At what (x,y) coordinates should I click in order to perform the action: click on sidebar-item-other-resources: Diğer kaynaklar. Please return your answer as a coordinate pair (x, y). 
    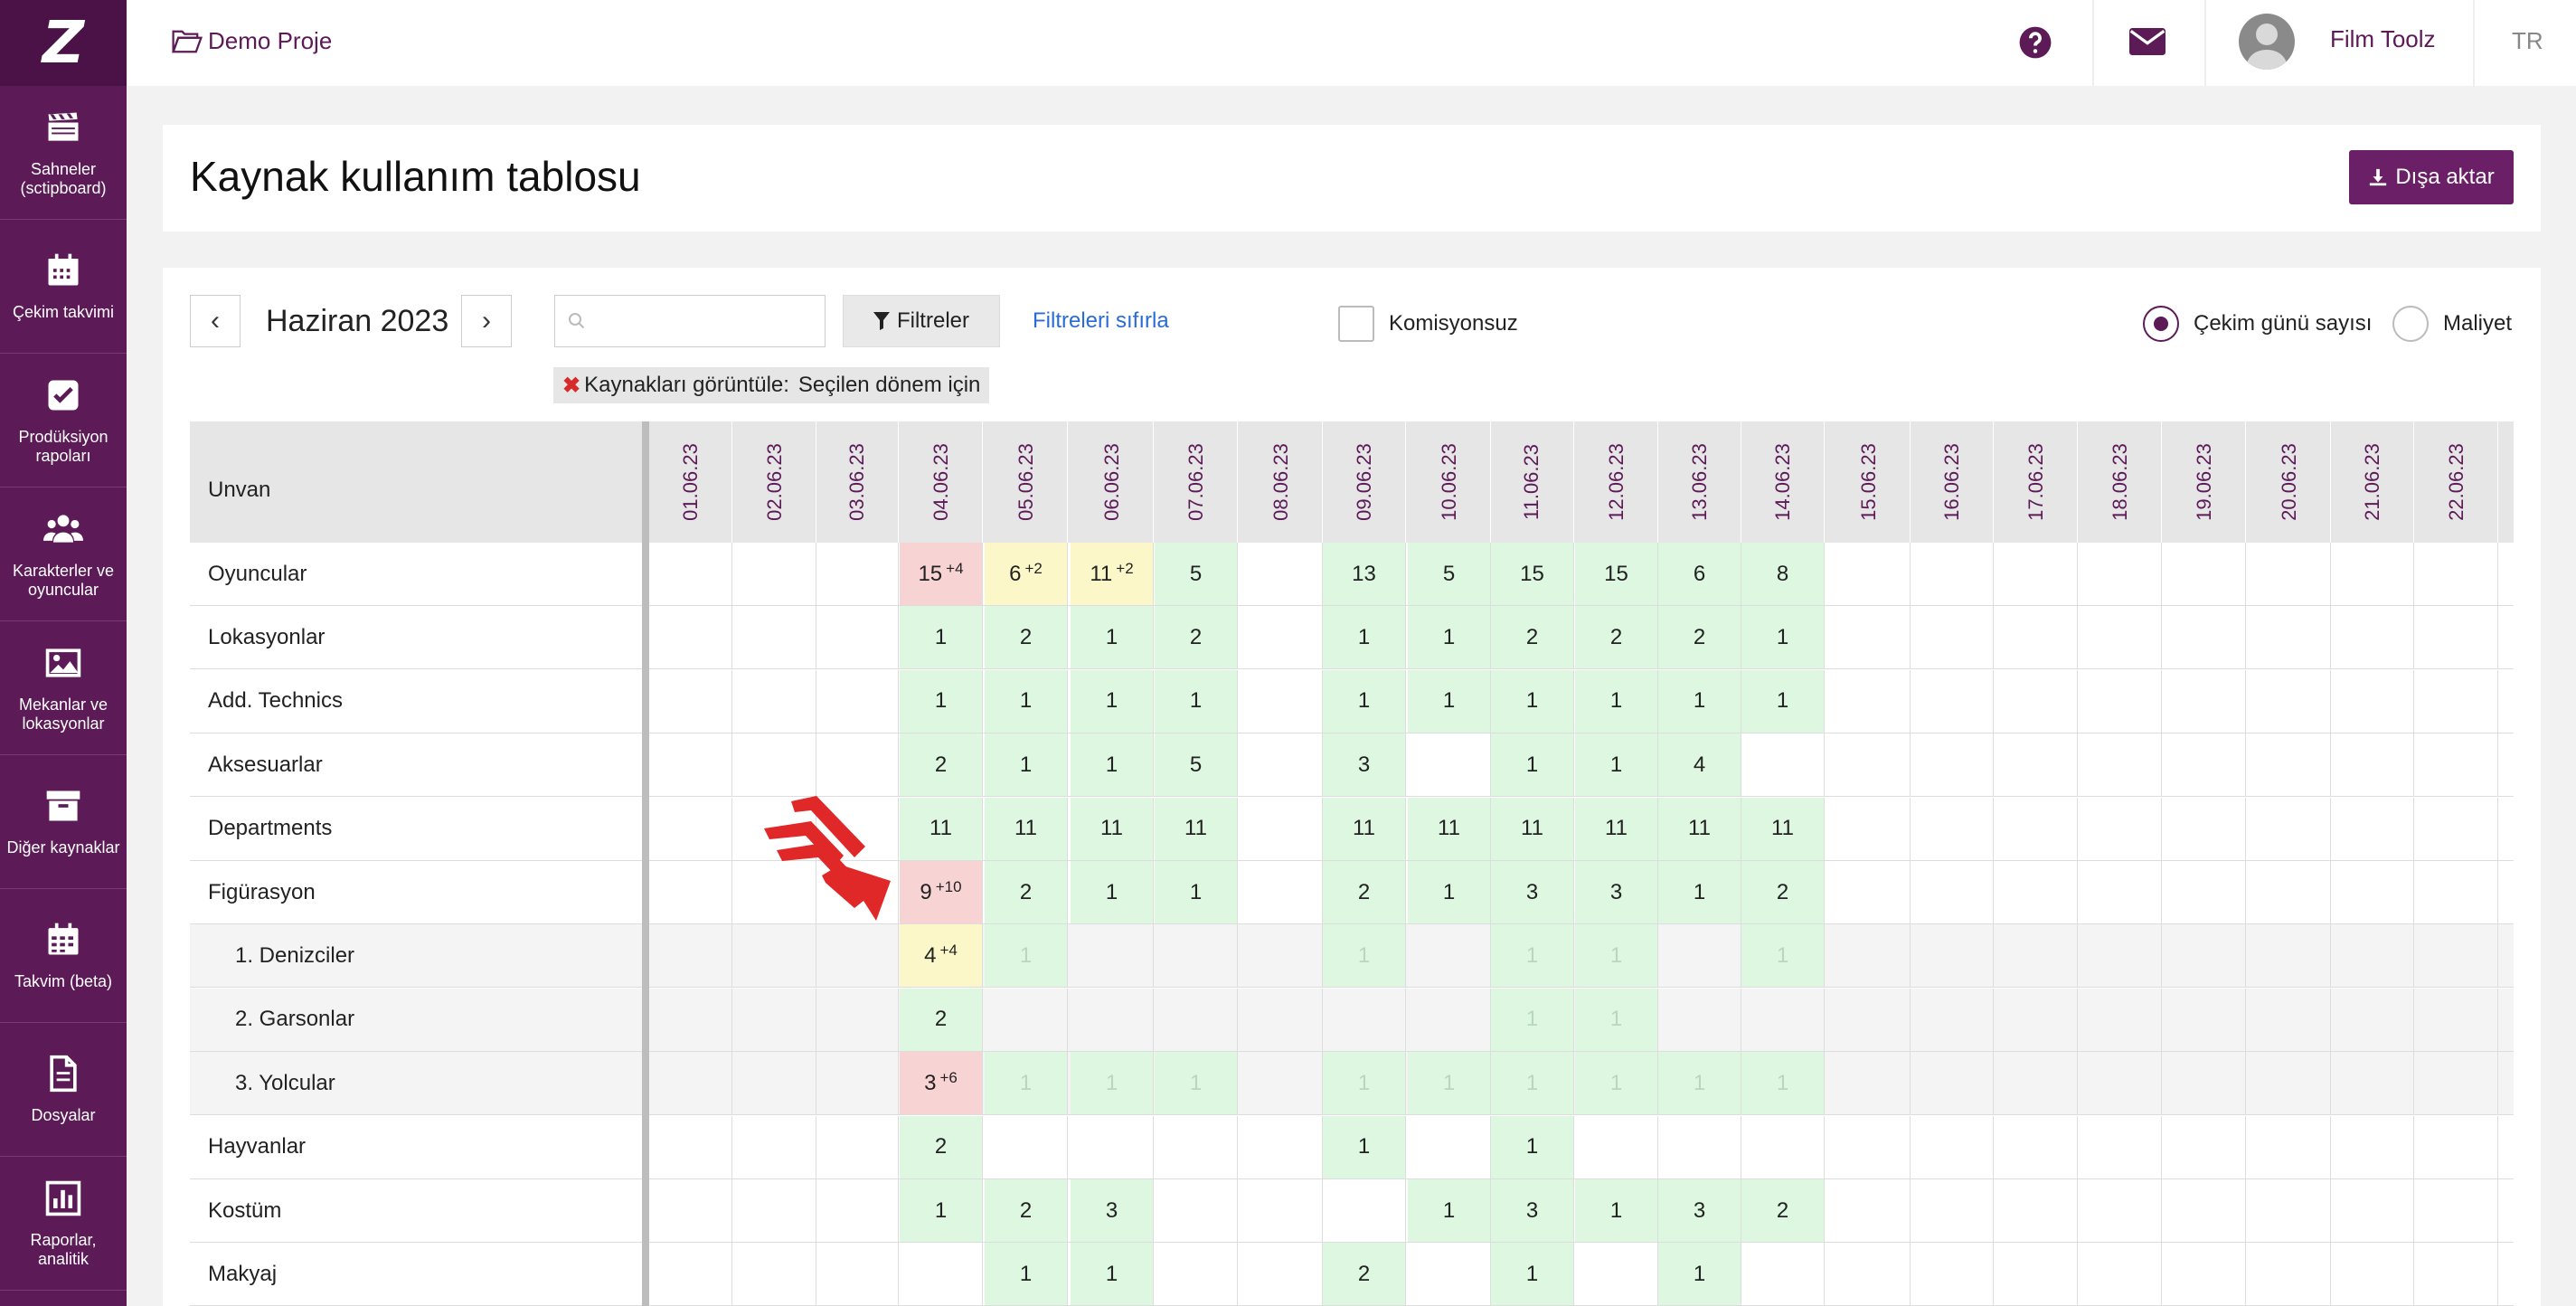
    Looking at the image, I should click on (63, 822).